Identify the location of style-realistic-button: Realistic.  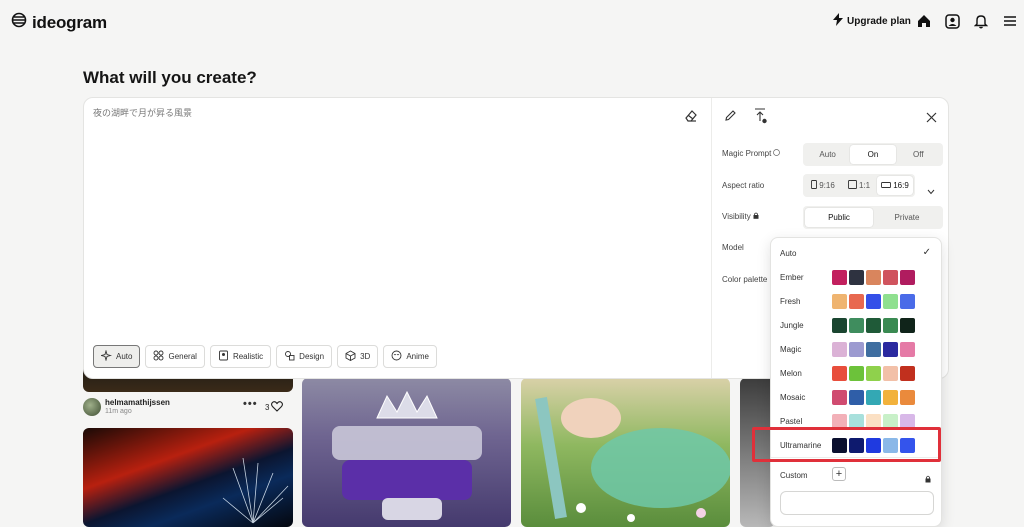
(240, 356).